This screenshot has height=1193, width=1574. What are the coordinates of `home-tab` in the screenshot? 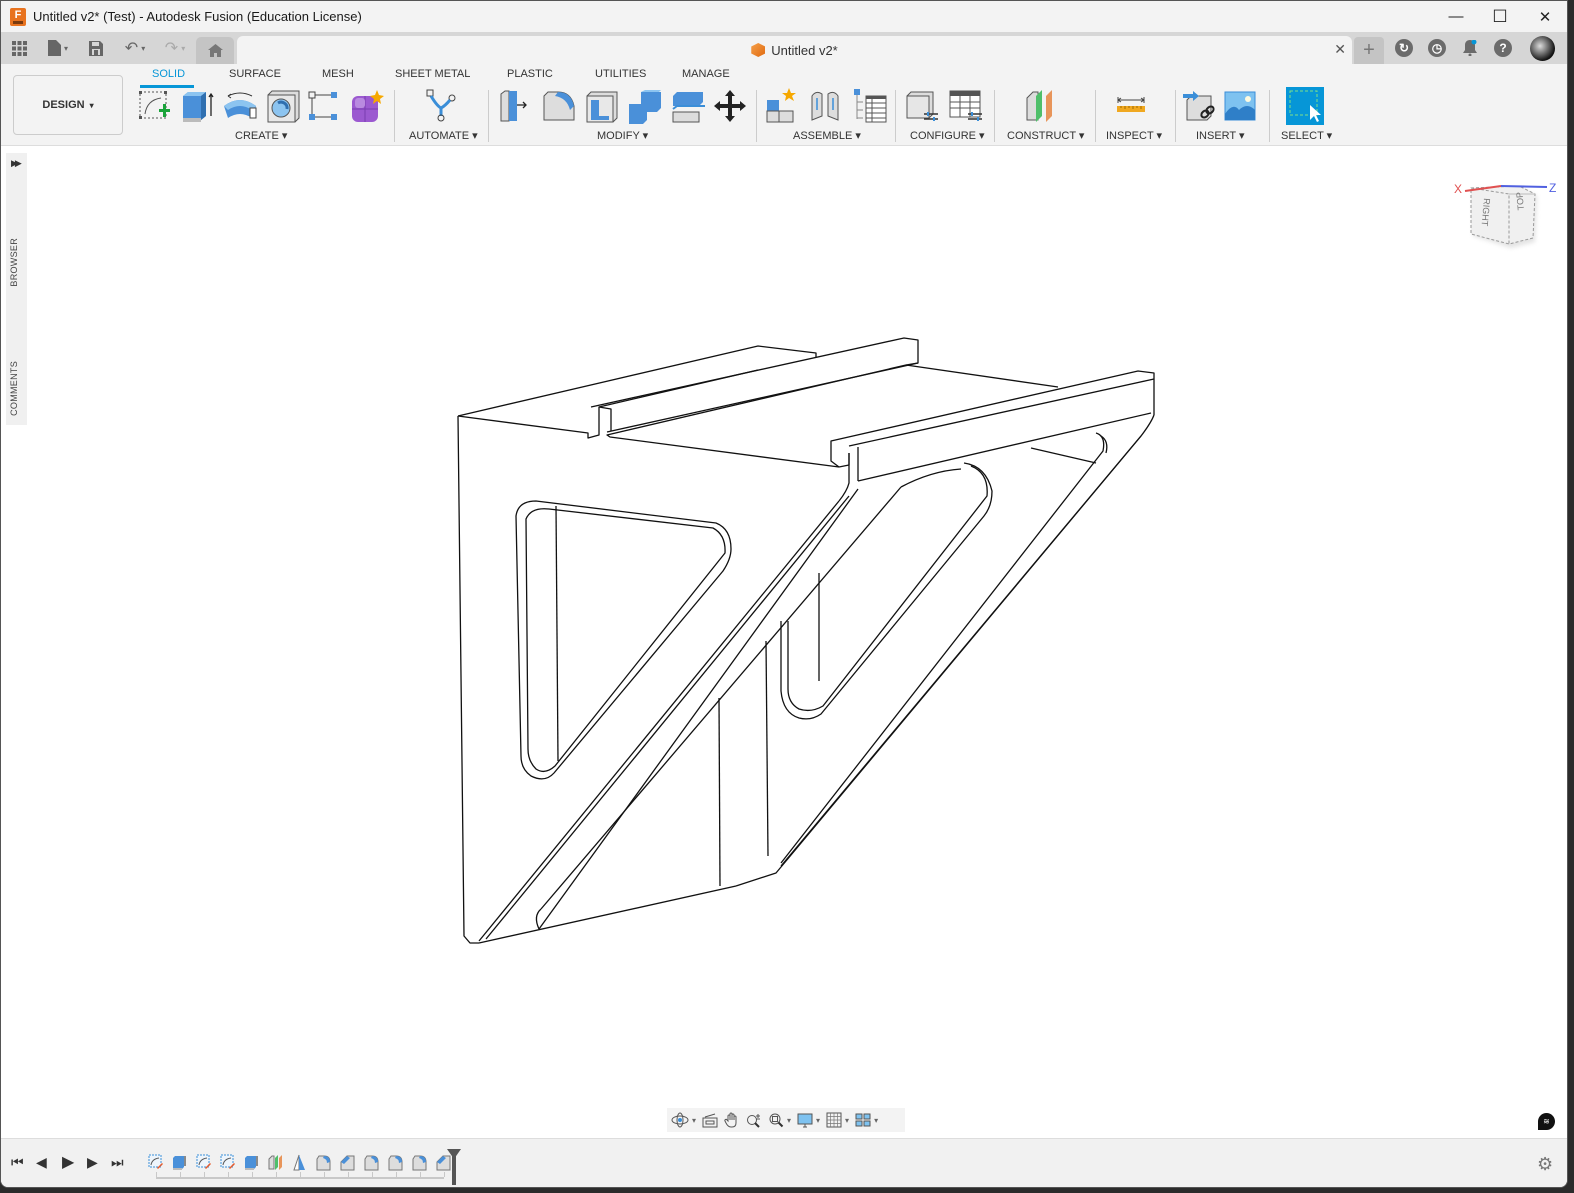 It's located at (215, 50).